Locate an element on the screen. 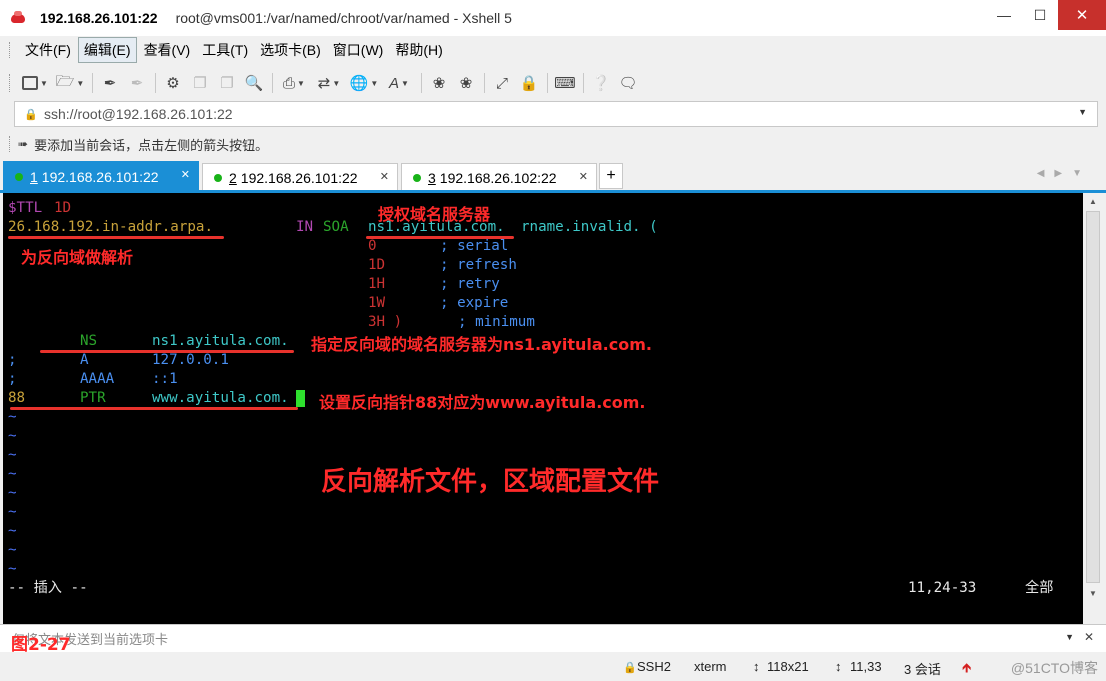 Image resolution: width=1106 pixels, height=681 pixels. soa-refresh-value: 1D is located at coordinates (377, 265).